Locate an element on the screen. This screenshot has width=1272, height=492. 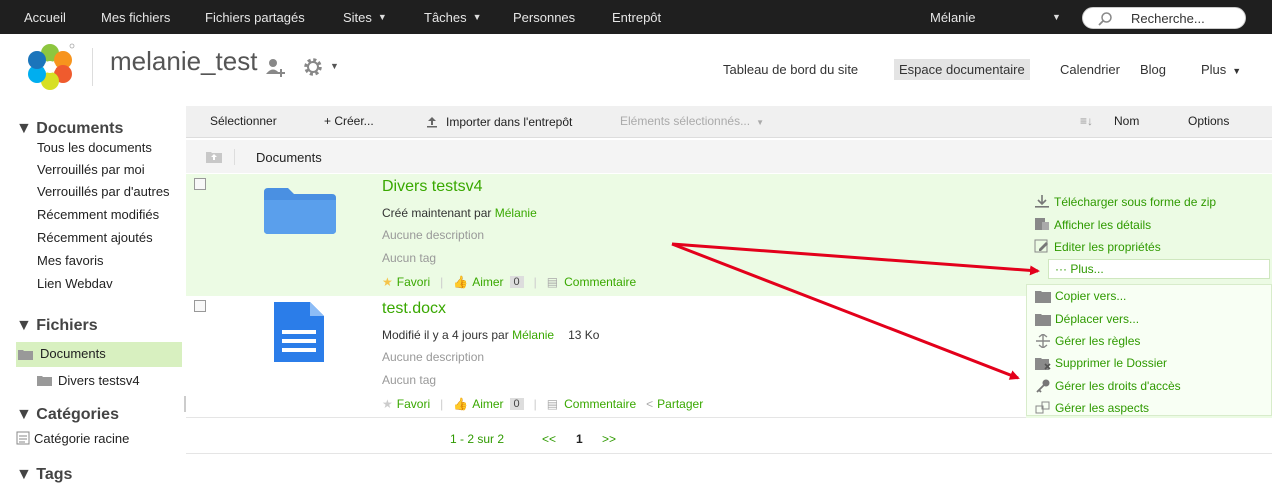
filter-recently-modified: Récemment modifiés is located at coordinates (98, 214).